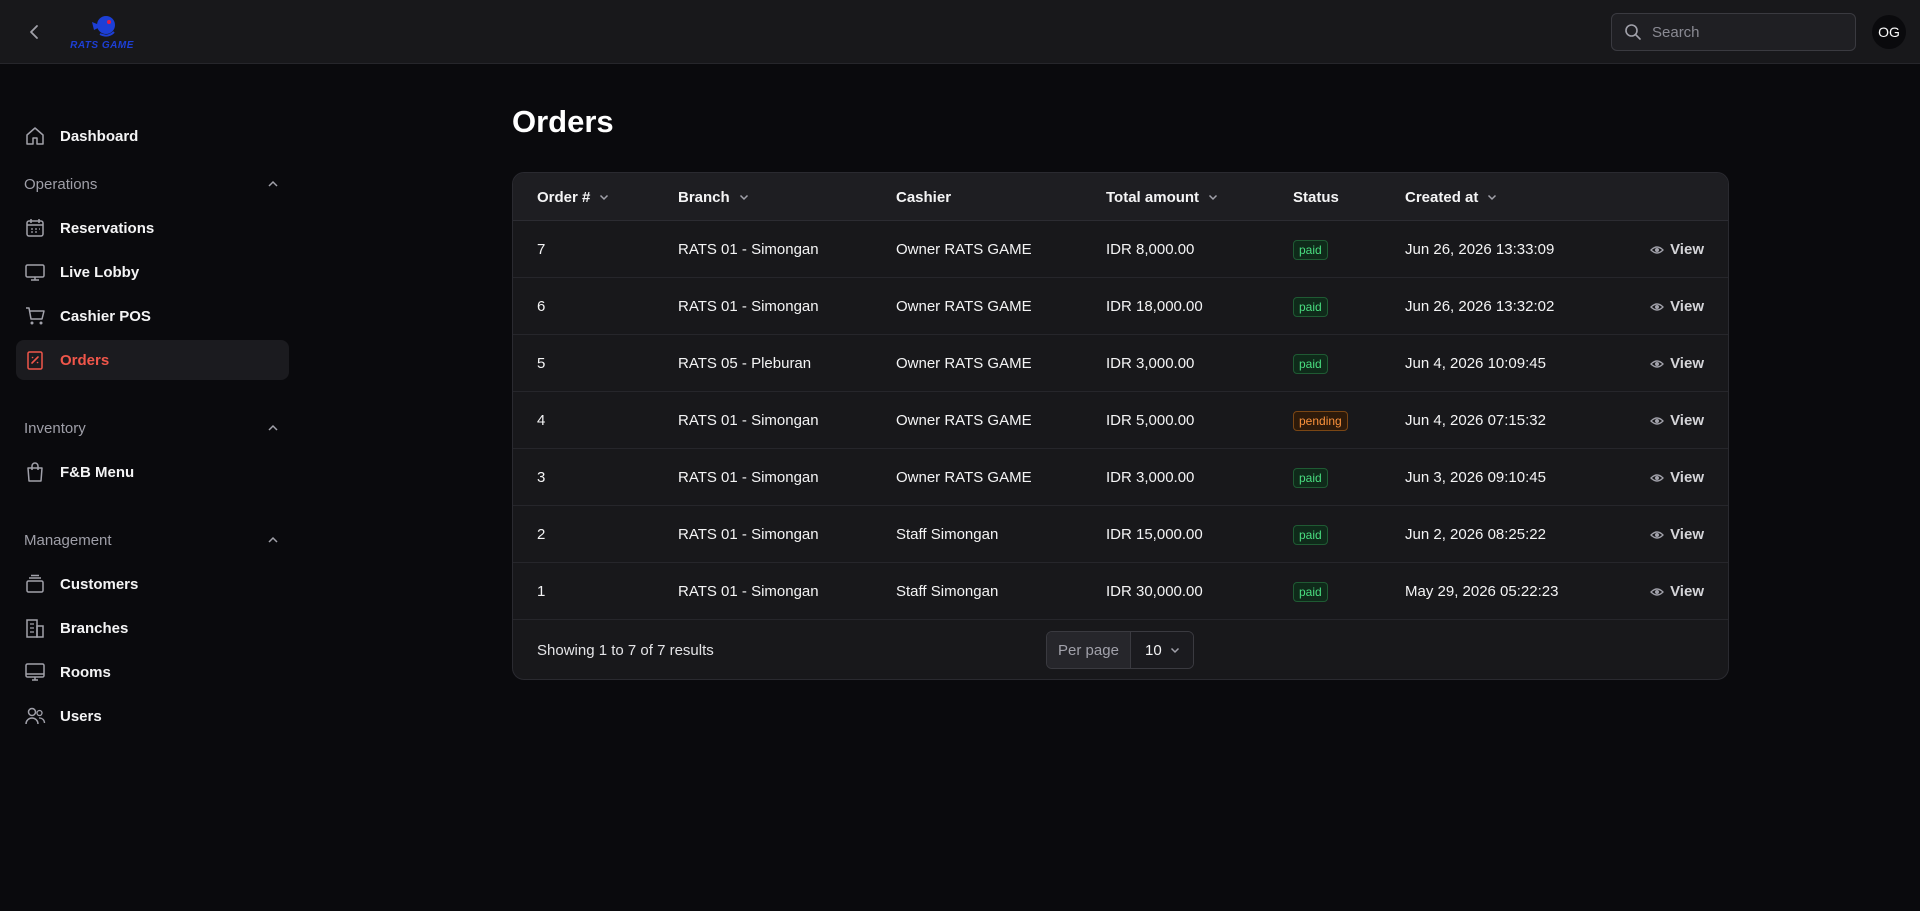  I want to click on user-avatar: OG, so click(1889, 32).